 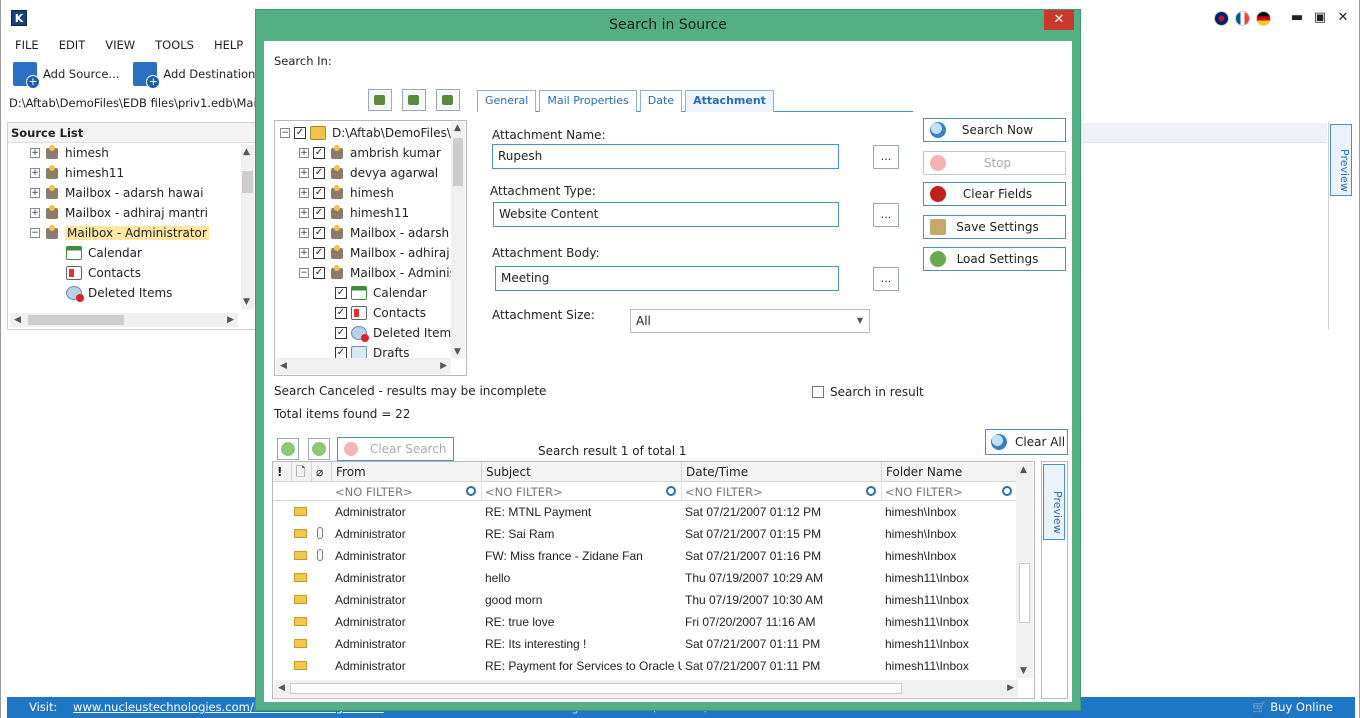 What do you see at coordinates (27, 45) in the screenshot?
I see `menu-file: FILE` at bounding box center [27, 45].